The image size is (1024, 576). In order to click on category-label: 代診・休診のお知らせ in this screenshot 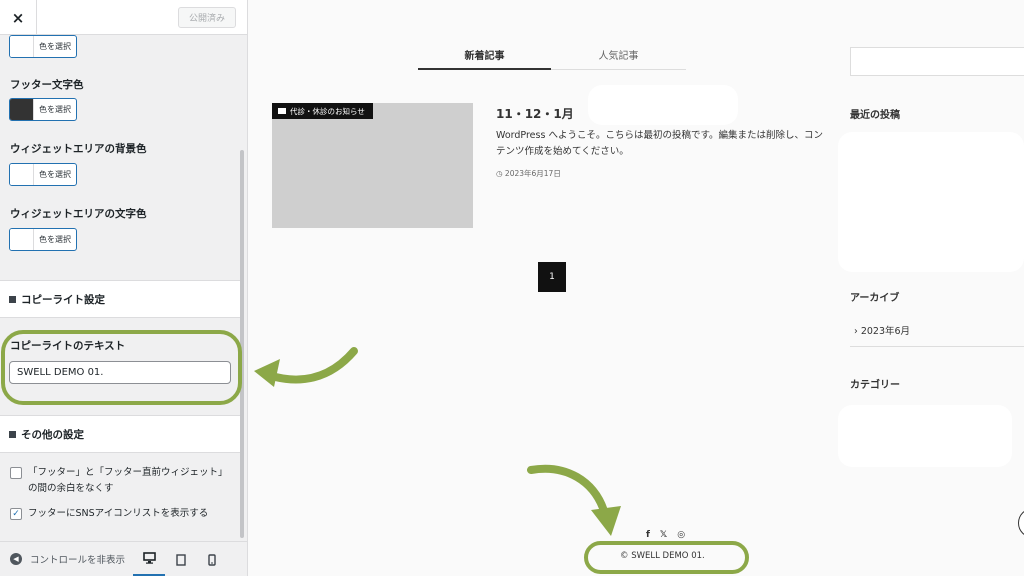, I will do `click(327, 111)`.